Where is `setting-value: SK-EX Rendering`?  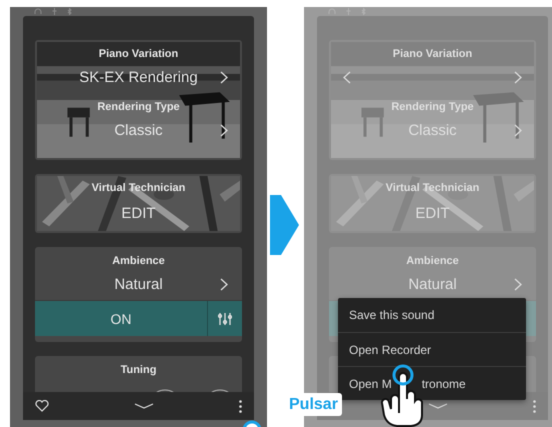 setting-value: SK-EX Rendering is located at coordinates (138, 77).